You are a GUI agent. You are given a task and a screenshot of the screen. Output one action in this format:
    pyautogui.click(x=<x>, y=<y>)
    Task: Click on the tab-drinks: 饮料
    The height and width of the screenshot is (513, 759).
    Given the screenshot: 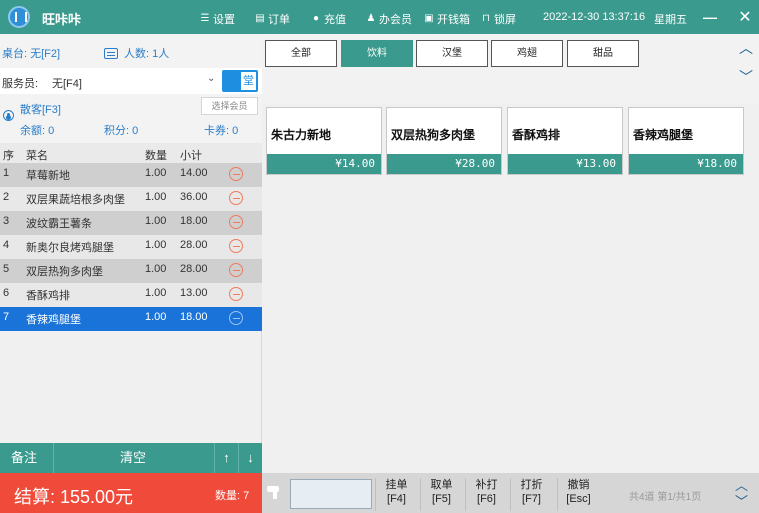 What is the action you would take?
    pyautogui.click(x=377, y=53)
    